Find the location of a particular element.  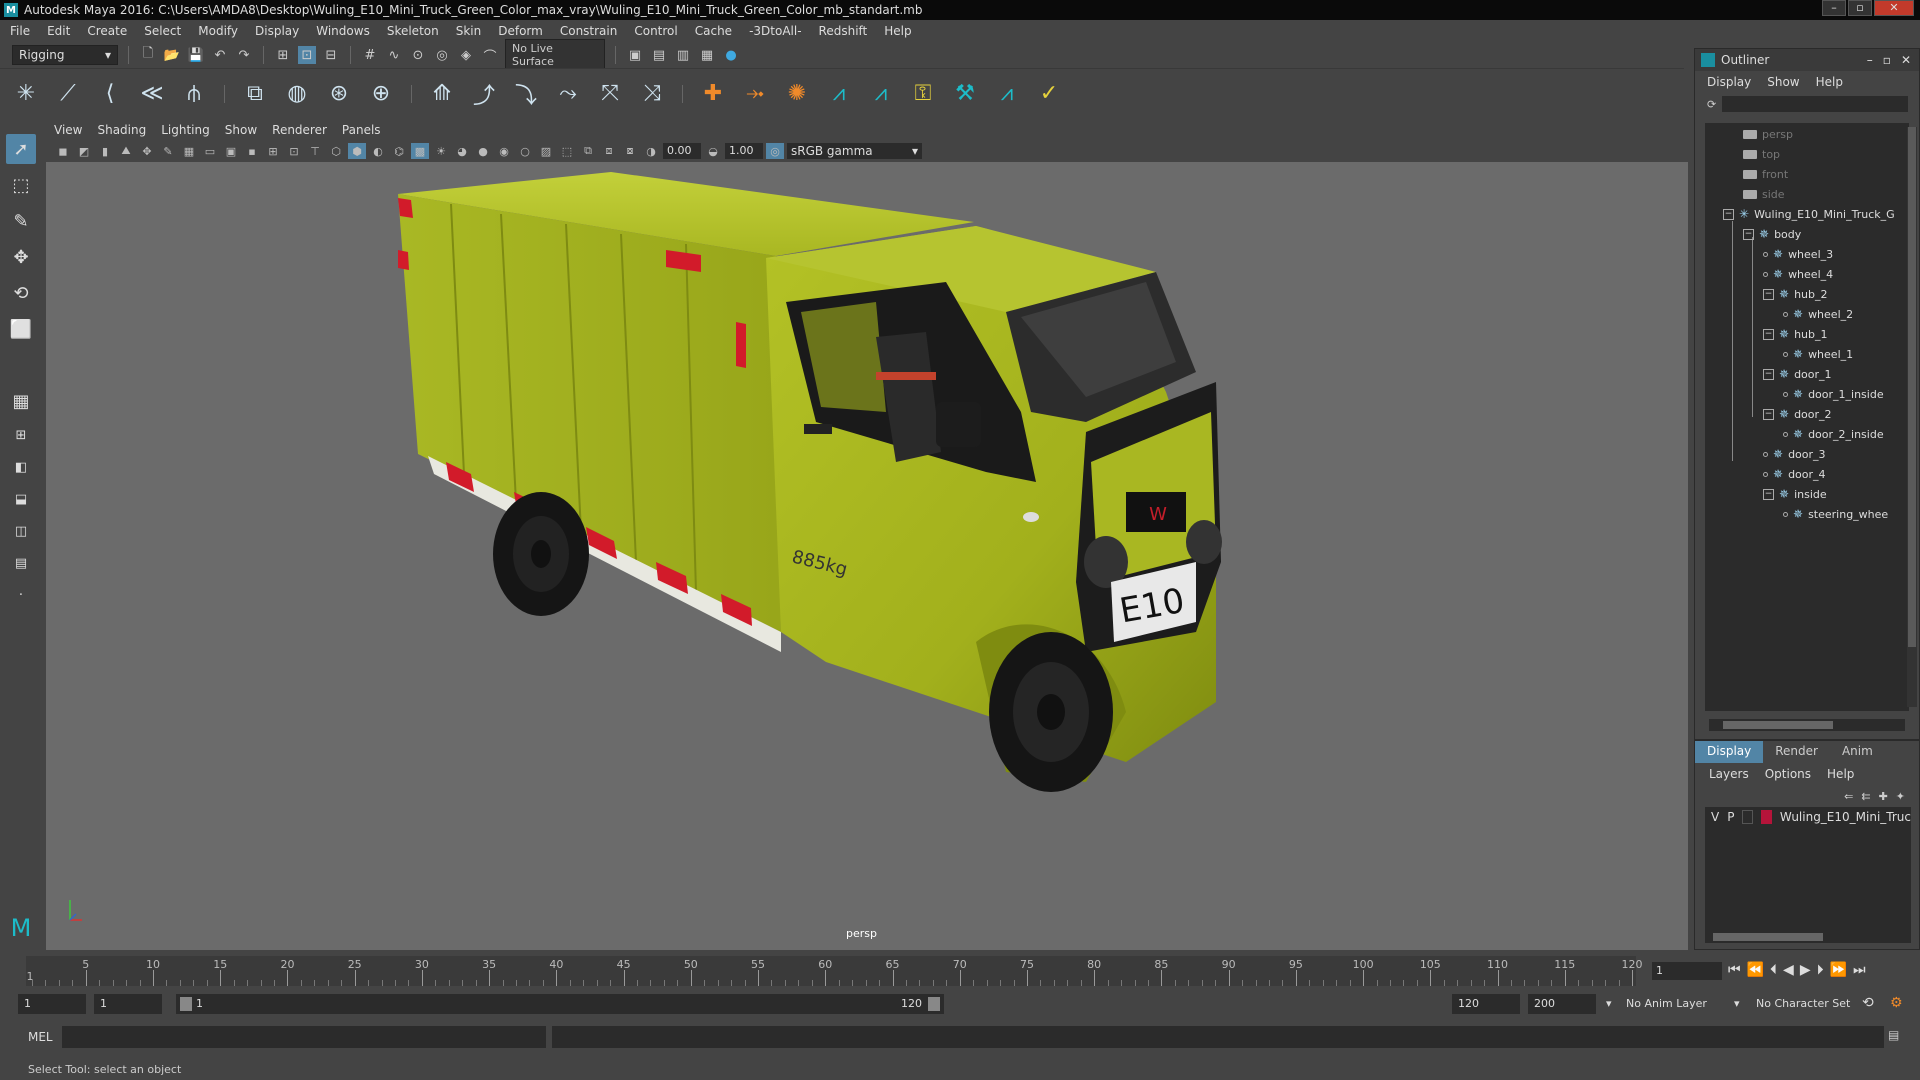

aim-constraint-icon: ⤞ is located at coordinates (755, 94).